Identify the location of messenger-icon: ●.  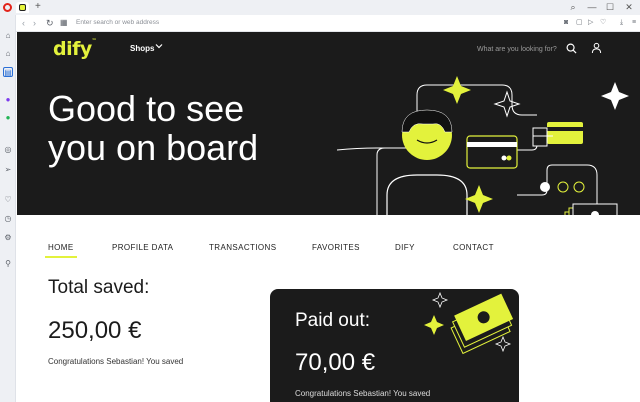
(8, 100).